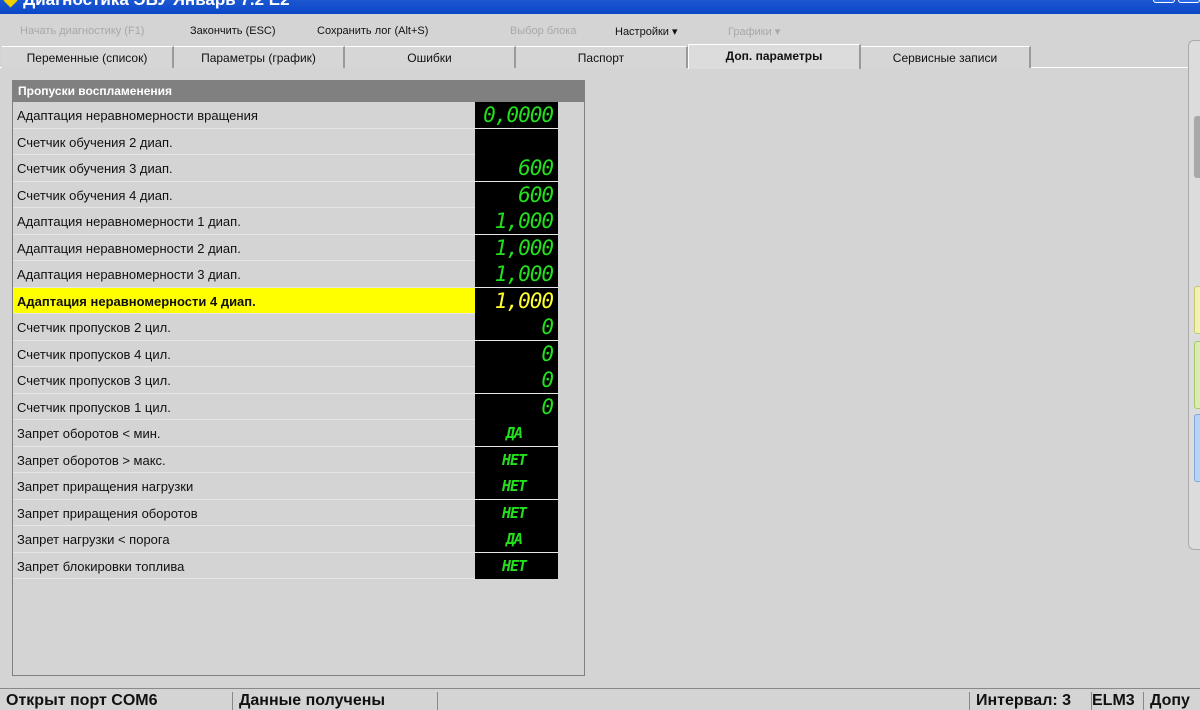 This screenshot has height=710, width=1200. Describe the element at coordinates (600, 7) in the screenshot. I see `title-bar: ◆ Диагностика ЭБУ Январь 7.2 E2` at that location.